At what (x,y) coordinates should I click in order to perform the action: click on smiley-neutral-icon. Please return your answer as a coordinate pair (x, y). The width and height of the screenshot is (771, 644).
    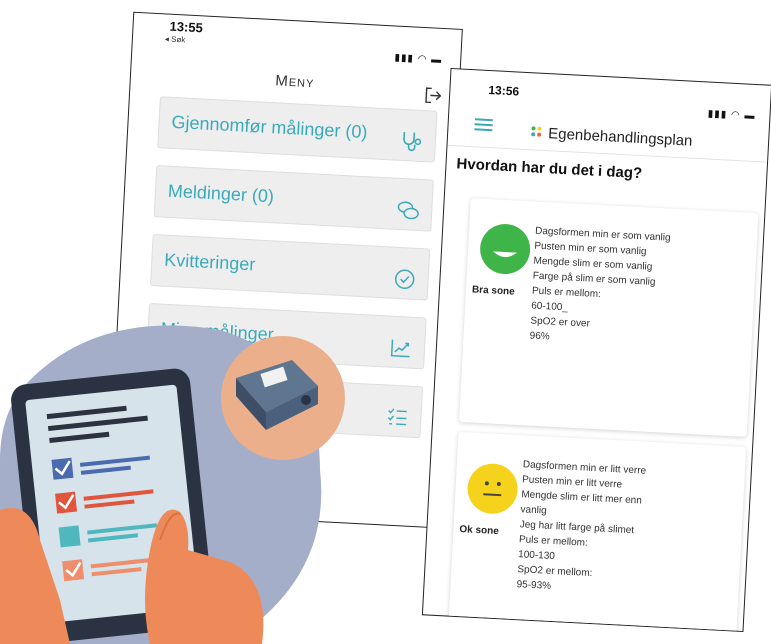
    Looking at the image, I should click on (492, 489).